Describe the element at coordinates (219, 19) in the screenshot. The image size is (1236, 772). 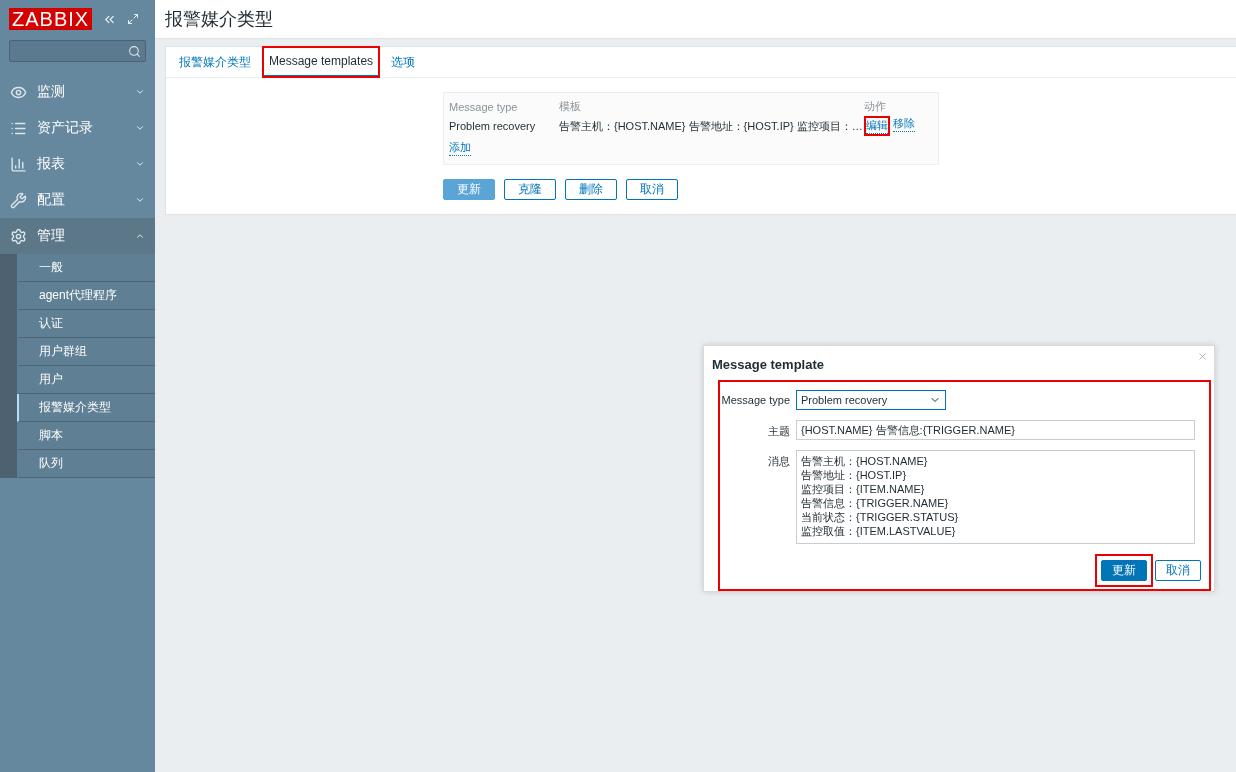
I see `page-title: 报警媒介类型` at that location.